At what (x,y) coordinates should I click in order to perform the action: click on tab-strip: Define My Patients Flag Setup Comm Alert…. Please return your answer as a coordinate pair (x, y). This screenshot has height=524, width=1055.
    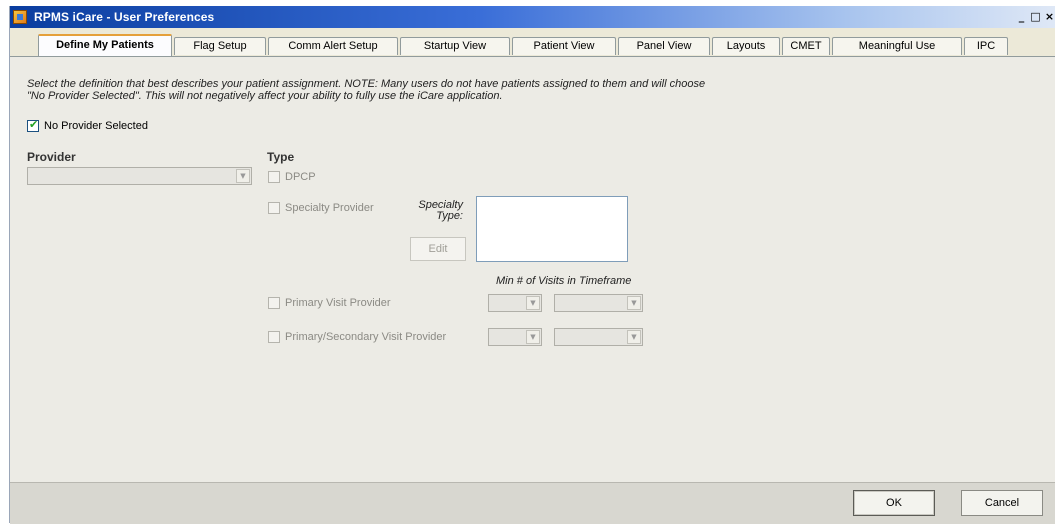
    Looking at the image, I should click on (532, 45).